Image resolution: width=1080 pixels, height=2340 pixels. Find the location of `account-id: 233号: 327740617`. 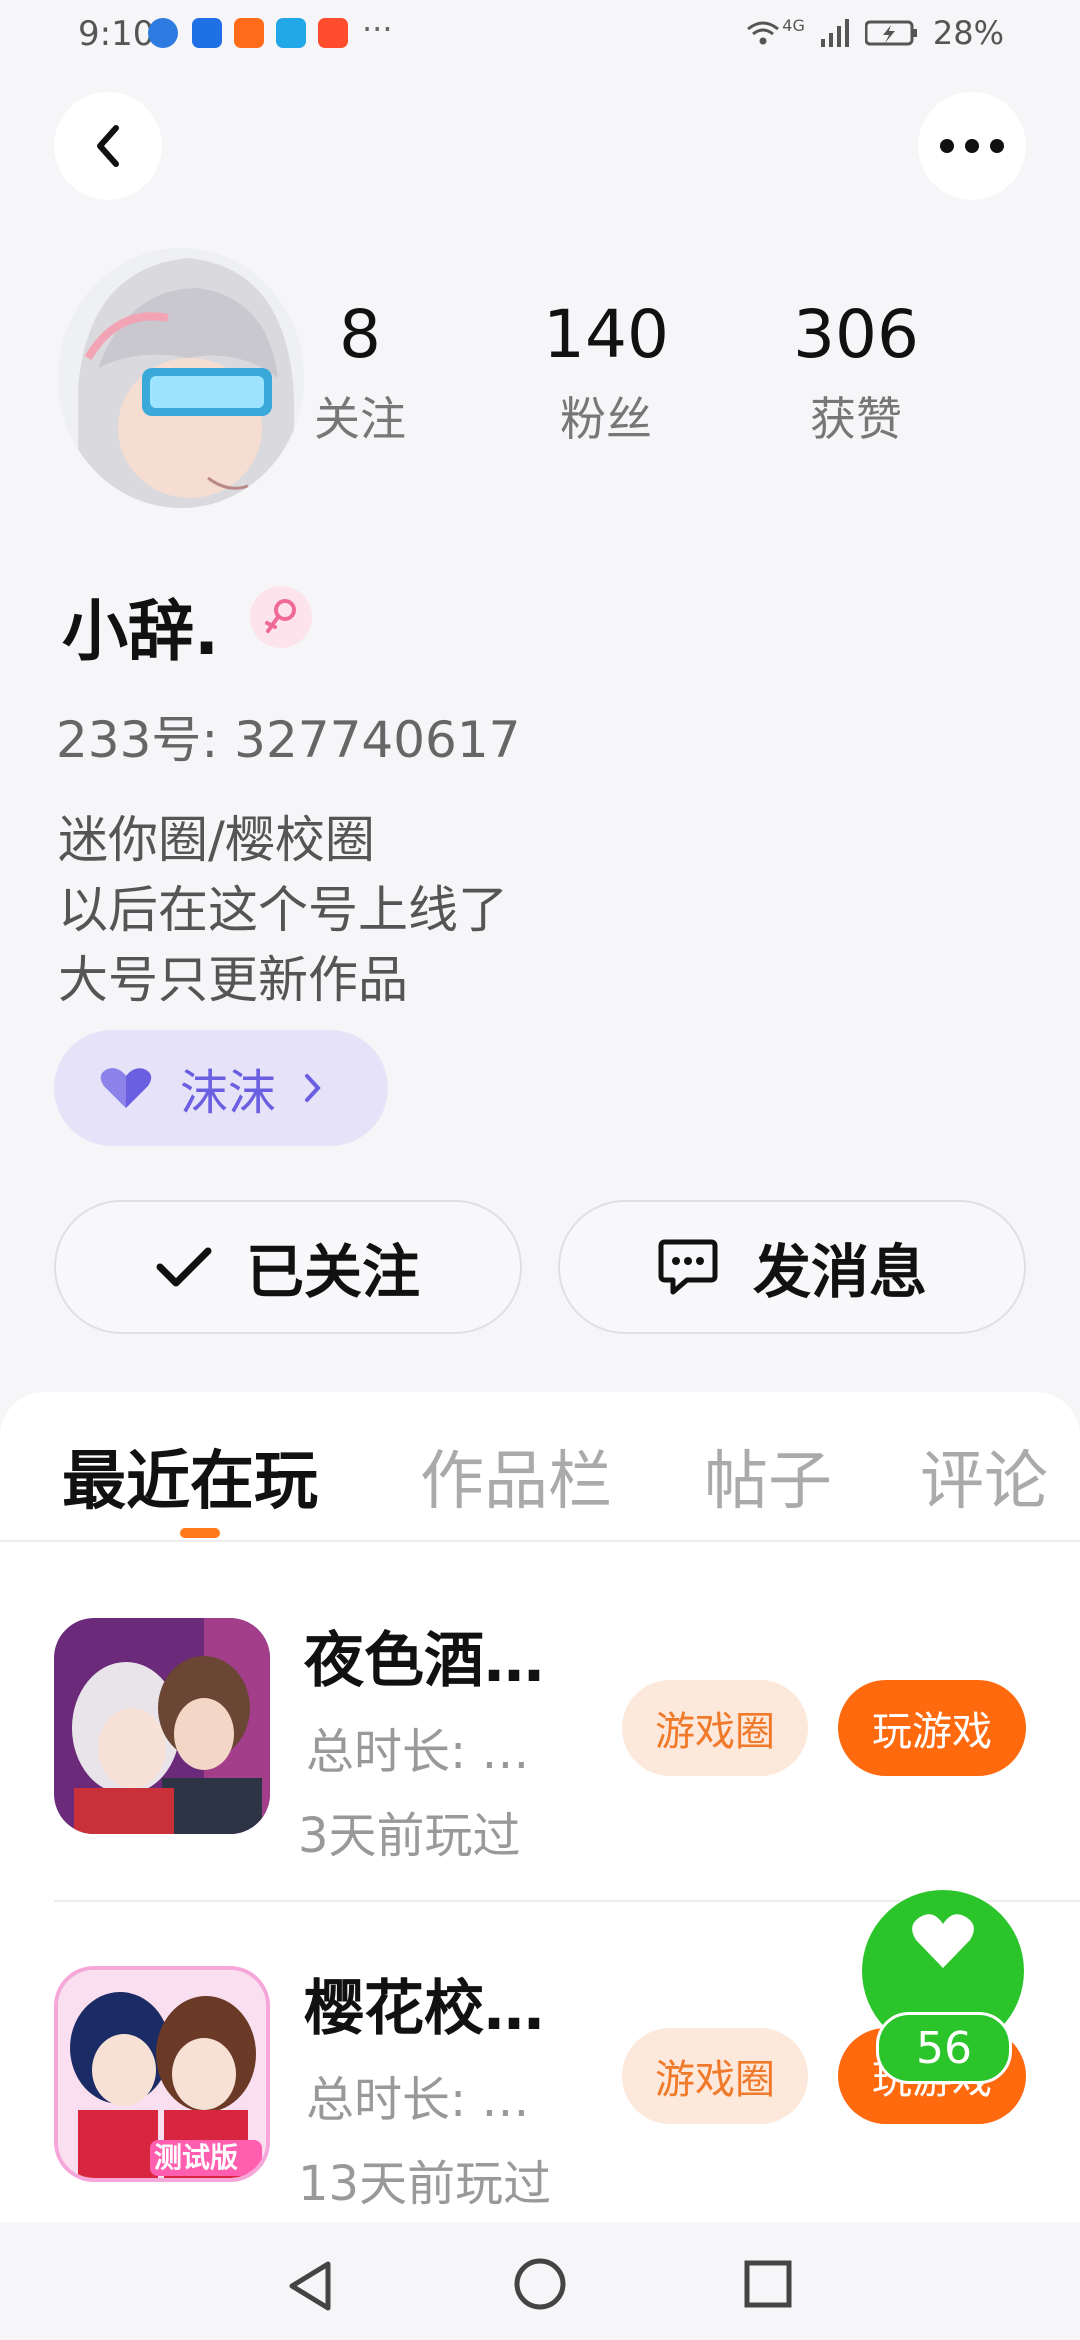

account-id: 233号: 327740617 is located at coordinates (288, 740).